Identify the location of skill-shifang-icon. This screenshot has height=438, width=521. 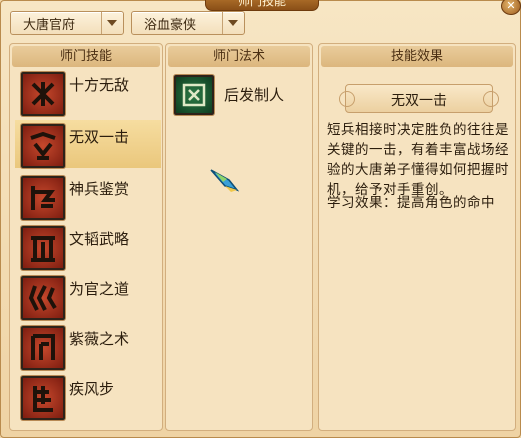
(43, 94).